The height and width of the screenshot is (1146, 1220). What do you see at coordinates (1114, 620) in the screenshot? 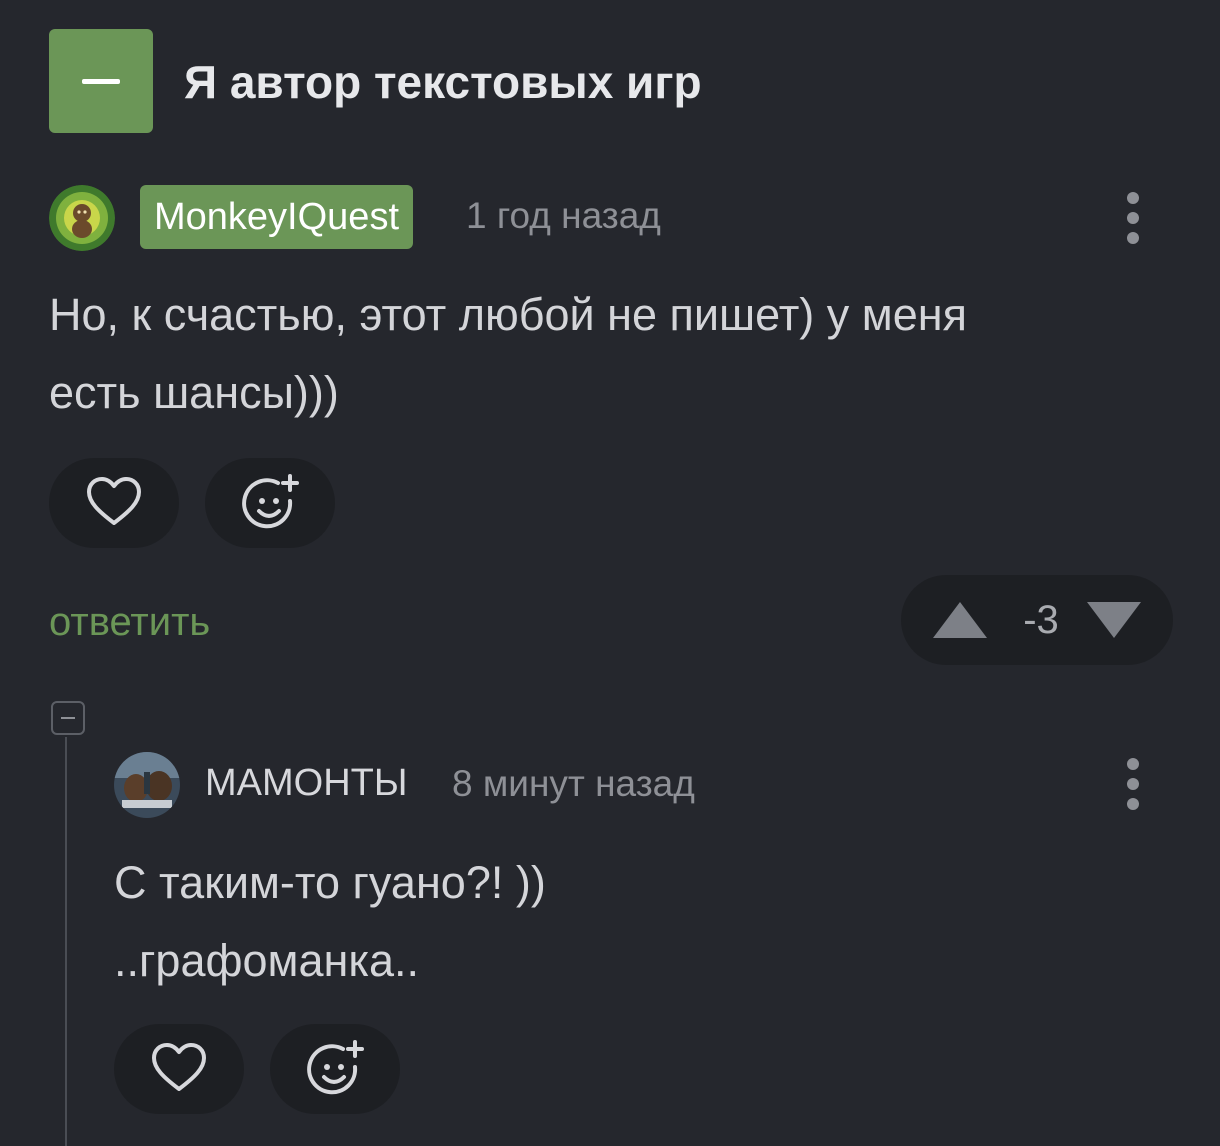
I see `triangle-down-icon` at bounding box center [1114, 620].